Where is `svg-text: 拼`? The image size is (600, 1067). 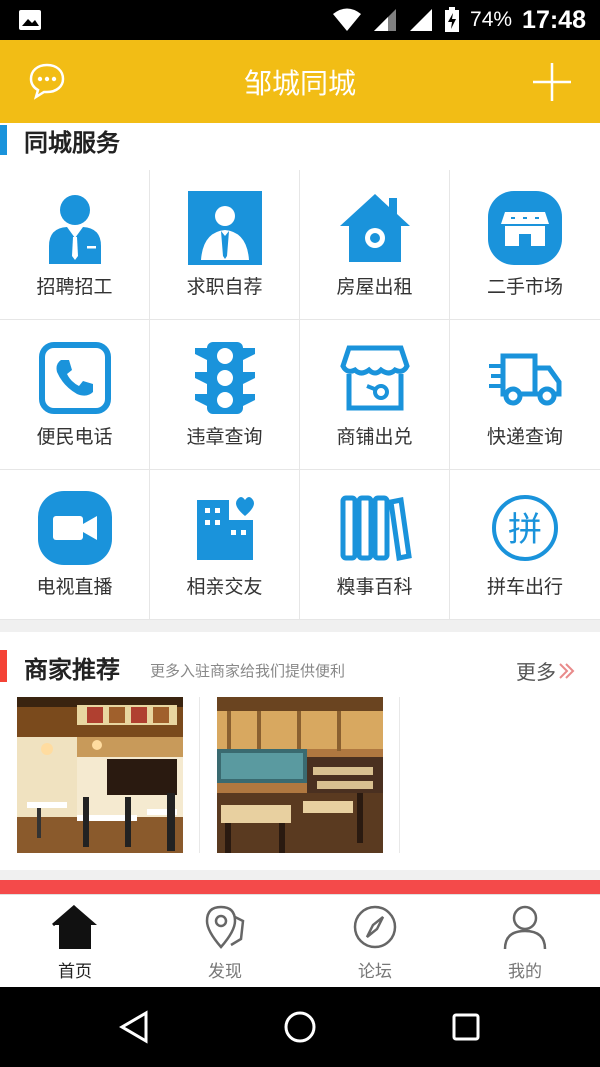 svg-text: 拼 is located at coordinates (525, 530).